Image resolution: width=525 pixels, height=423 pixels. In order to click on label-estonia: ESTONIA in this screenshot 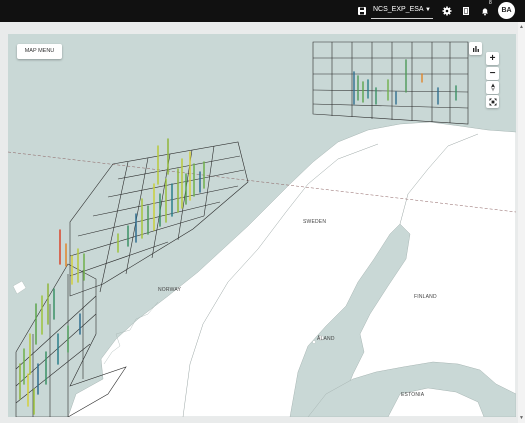, I will do `click(413, 395)`.